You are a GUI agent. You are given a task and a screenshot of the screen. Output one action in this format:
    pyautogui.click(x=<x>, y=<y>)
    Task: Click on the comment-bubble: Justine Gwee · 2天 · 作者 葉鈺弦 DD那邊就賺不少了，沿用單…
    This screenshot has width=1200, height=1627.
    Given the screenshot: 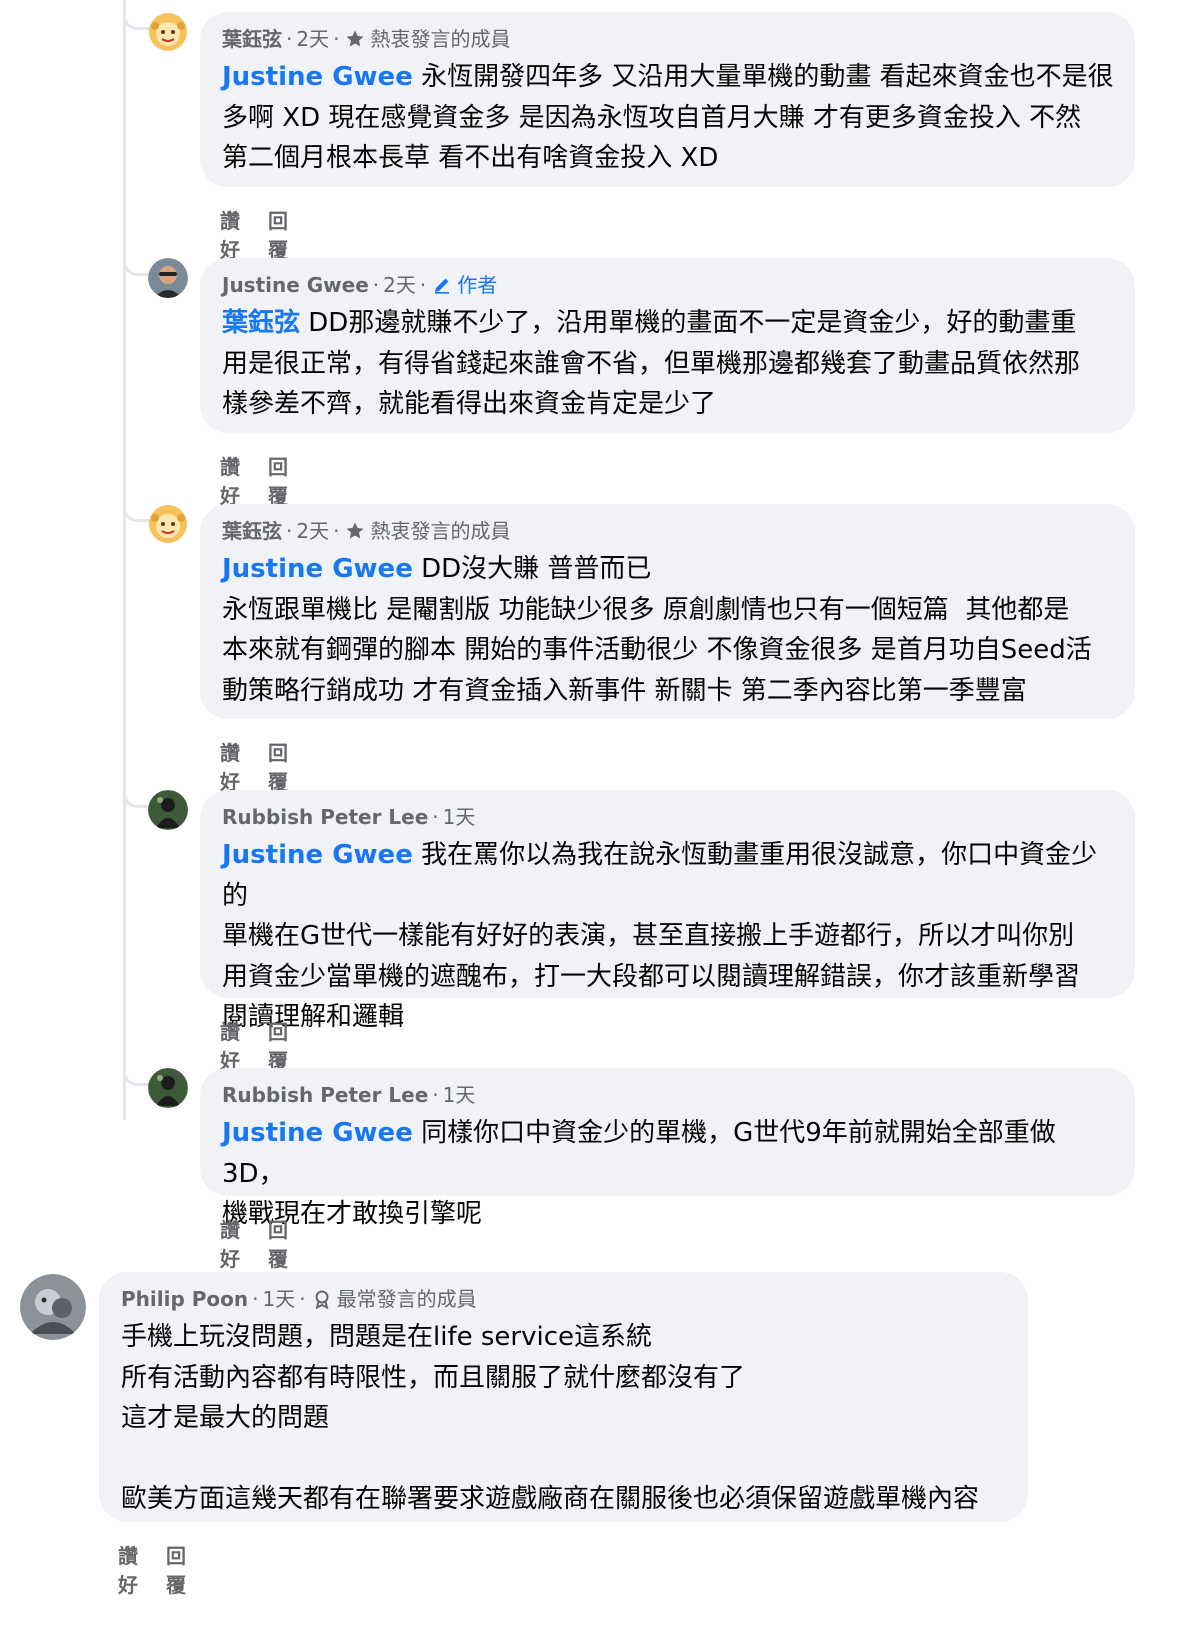 What is the action you would take?
    pyautogui.click(x=667, y=345)
    